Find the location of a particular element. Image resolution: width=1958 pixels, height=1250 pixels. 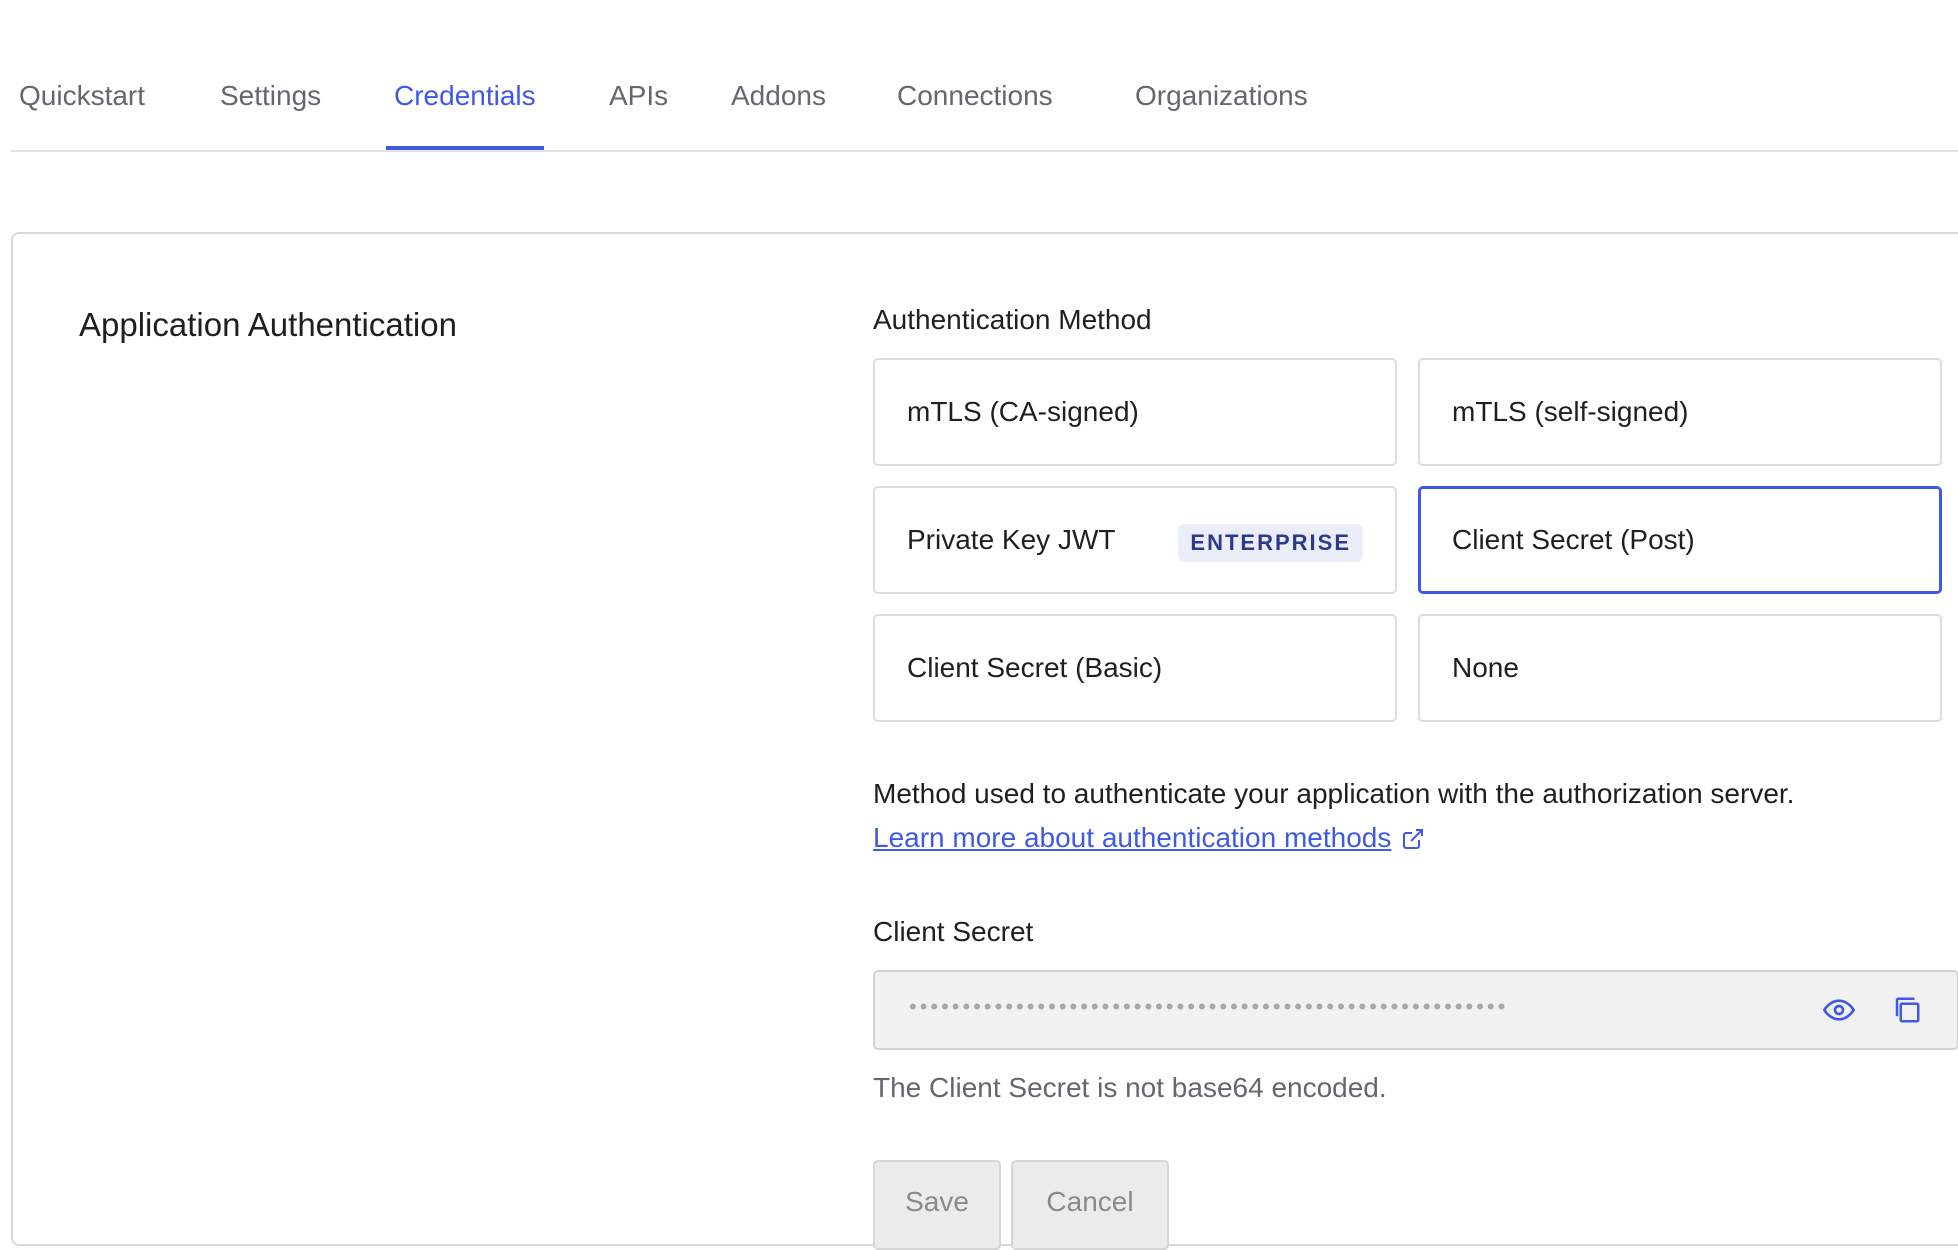

auth-option-label: Private Key JWT is located at coordinates (1011, 539).